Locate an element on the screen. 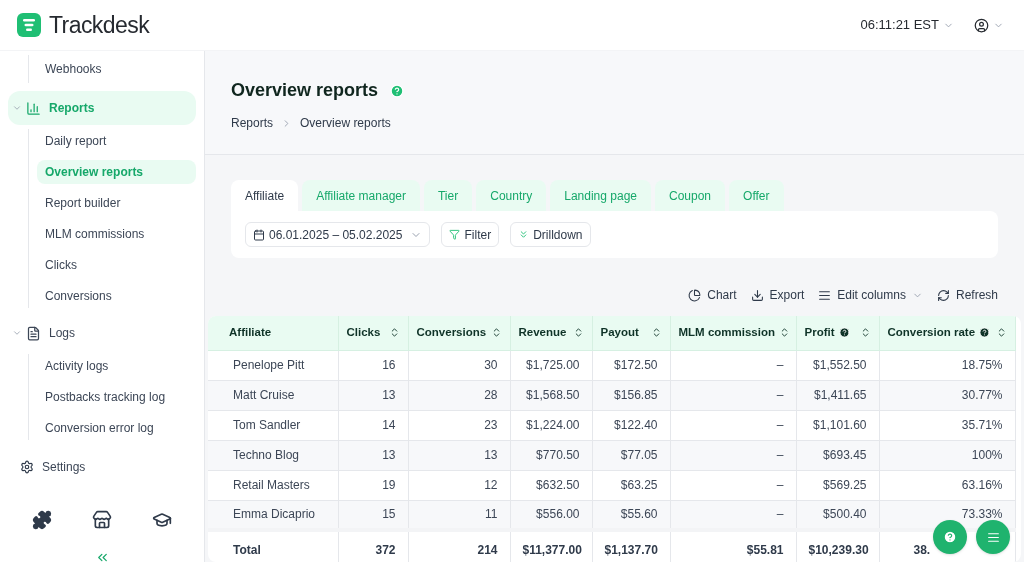  app-name: Trackdesk is located at coordinates (99, 25).